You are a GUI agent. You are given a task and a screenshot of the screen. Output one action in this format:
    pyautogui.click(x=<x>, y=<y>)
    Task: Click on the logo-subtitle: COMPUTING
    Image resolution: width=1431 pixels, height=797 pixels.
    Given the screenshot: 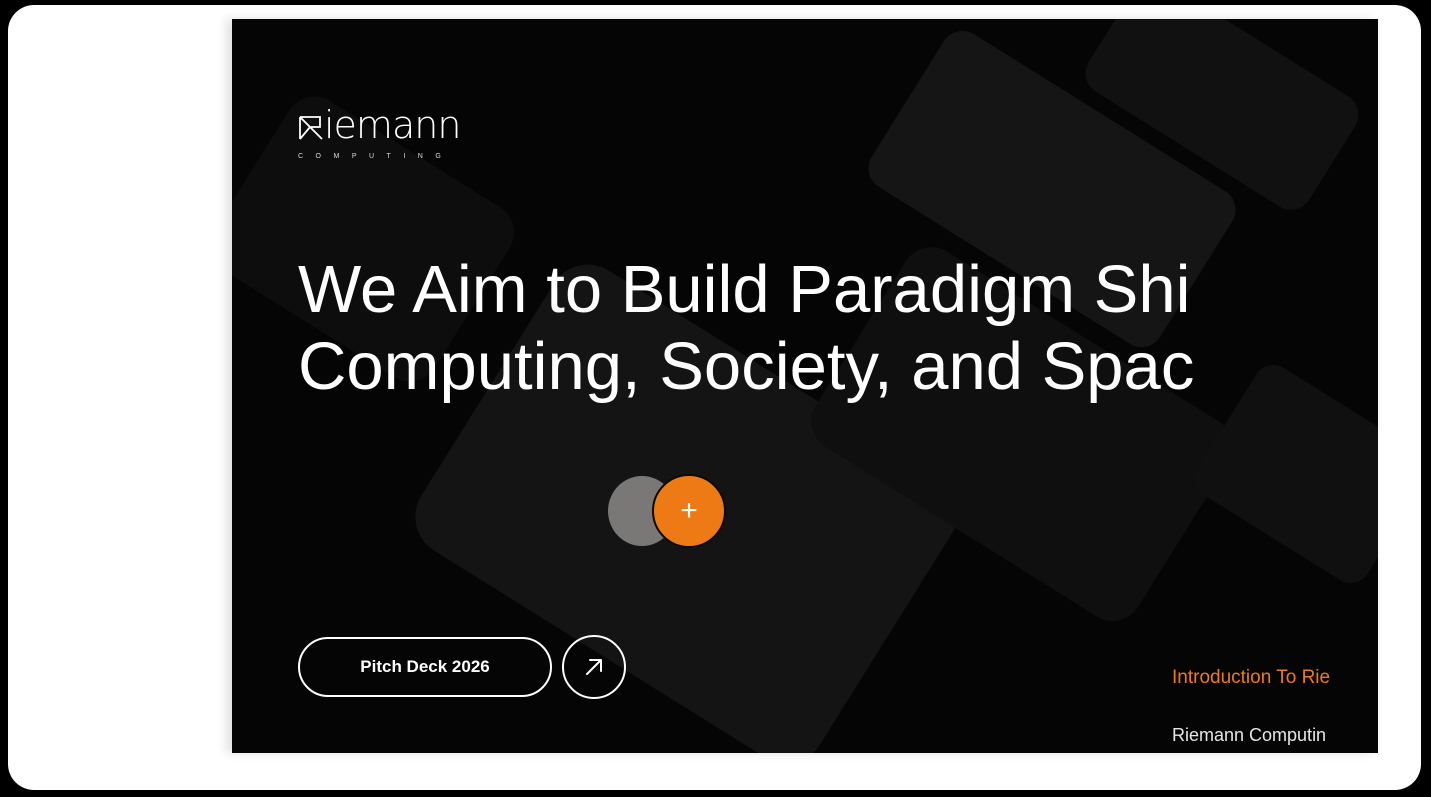 What is the action you would take?
    pyautogui.click(x=376, y=156)
    